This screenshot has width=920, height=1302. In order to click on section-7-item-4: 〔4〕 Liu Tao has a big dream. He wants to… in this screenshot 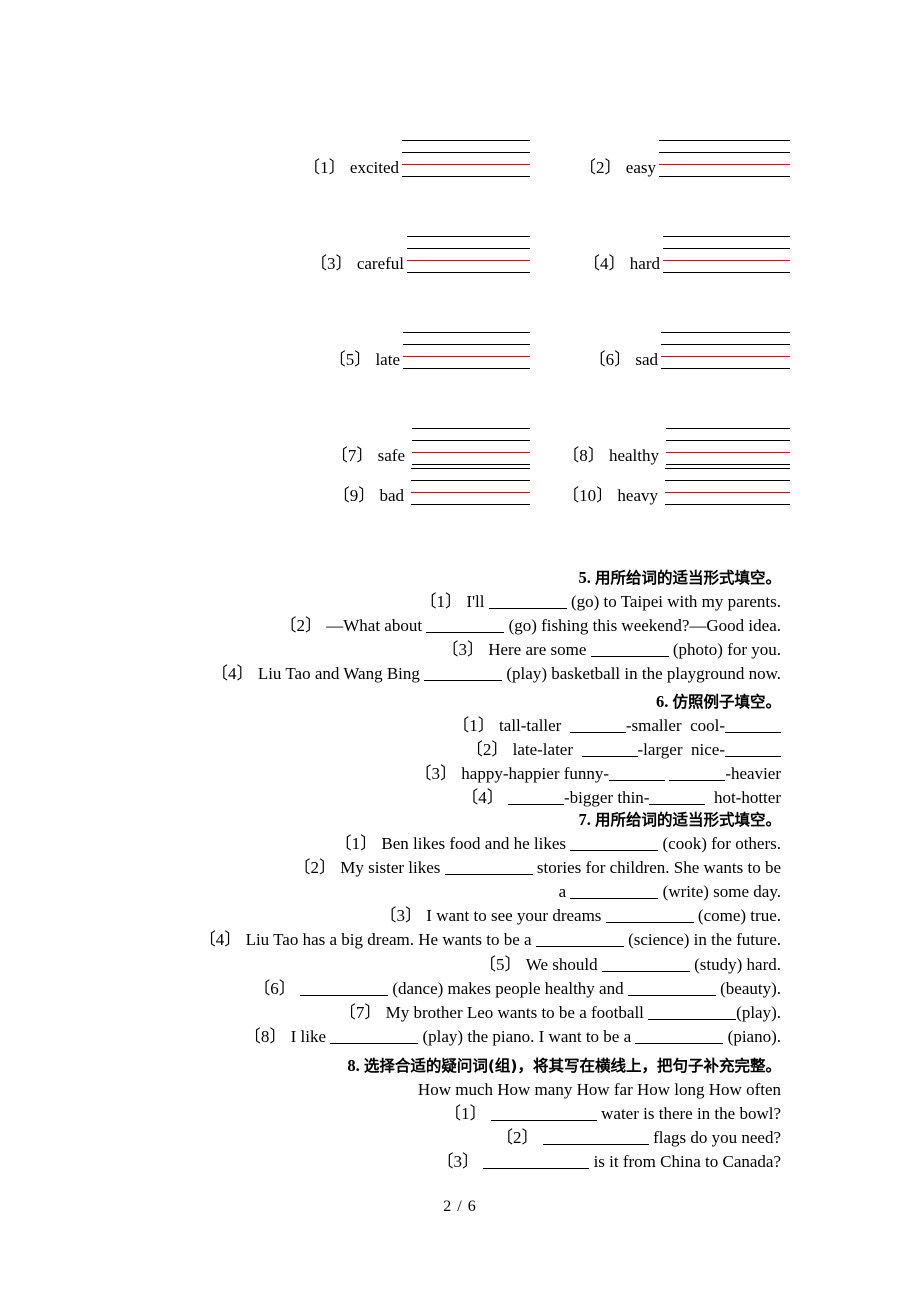, I will do `click(489, 940)`.